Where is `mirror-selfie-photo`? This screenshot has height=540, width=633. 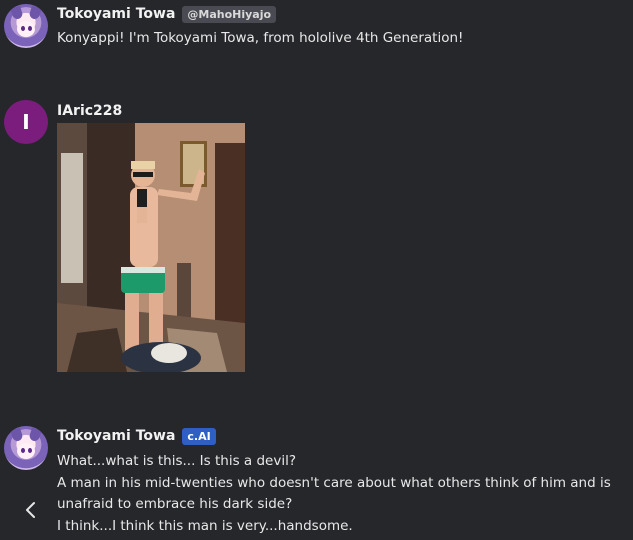 mirror-selfie-photo is located at coordinates (151, 247).